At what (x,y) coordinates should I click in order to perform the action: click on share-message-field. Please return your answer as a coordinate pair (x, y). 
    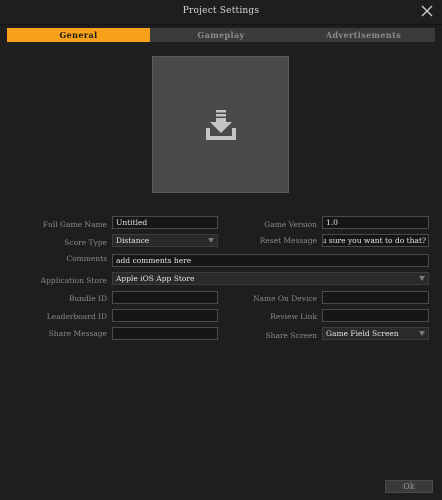
    Looking at the image, I should click on (165, 333).